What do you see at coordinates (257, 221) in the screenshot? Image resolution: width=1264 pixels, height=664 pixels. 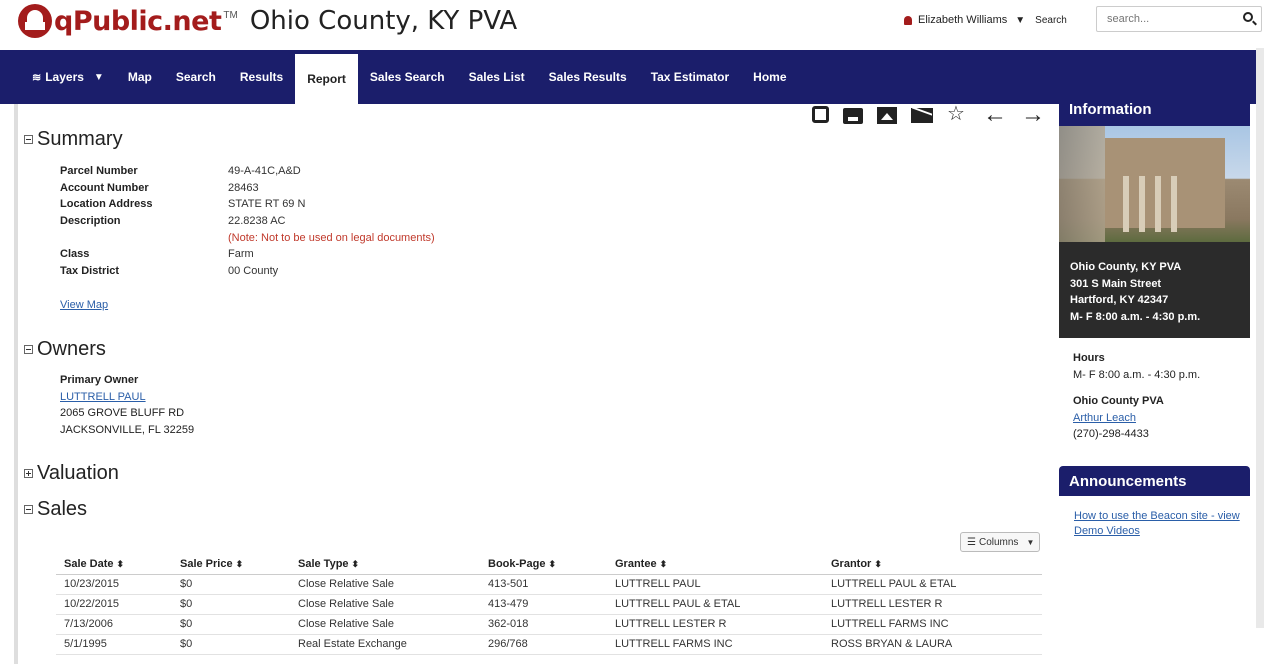 I see `summary-value: 22.8238 AC` at bounding box center [257, 221].